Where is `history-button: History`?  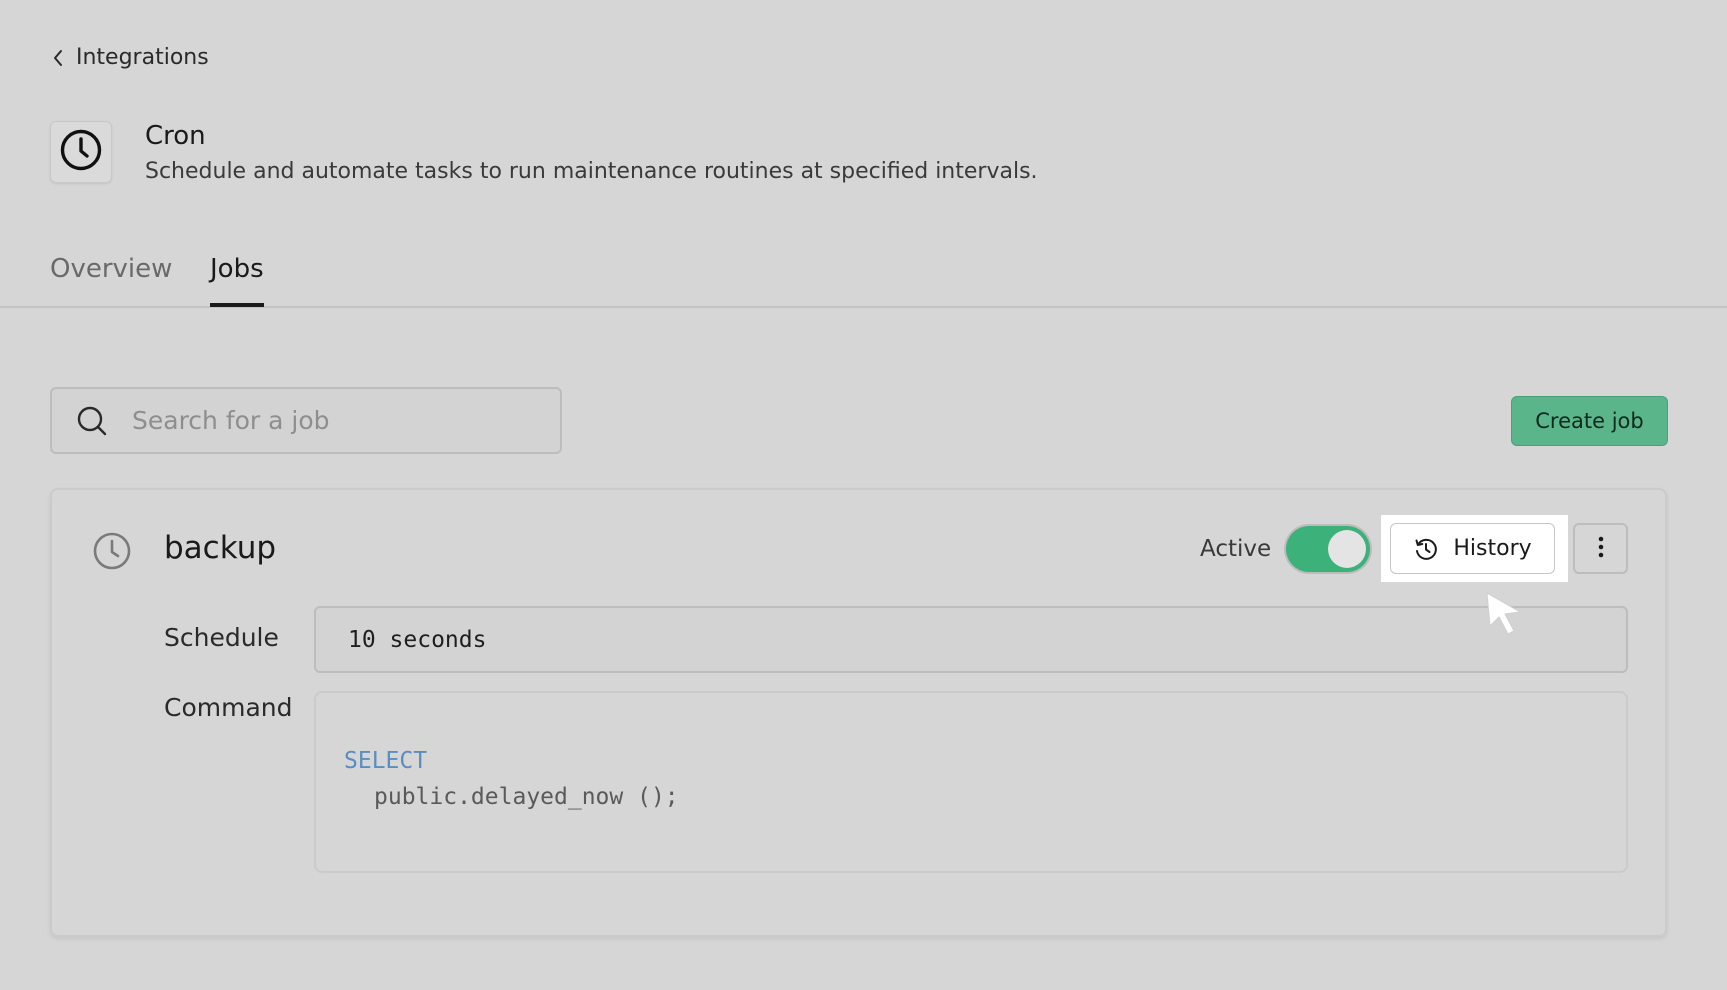
history-button: History is located at coordinates (1472, 548).